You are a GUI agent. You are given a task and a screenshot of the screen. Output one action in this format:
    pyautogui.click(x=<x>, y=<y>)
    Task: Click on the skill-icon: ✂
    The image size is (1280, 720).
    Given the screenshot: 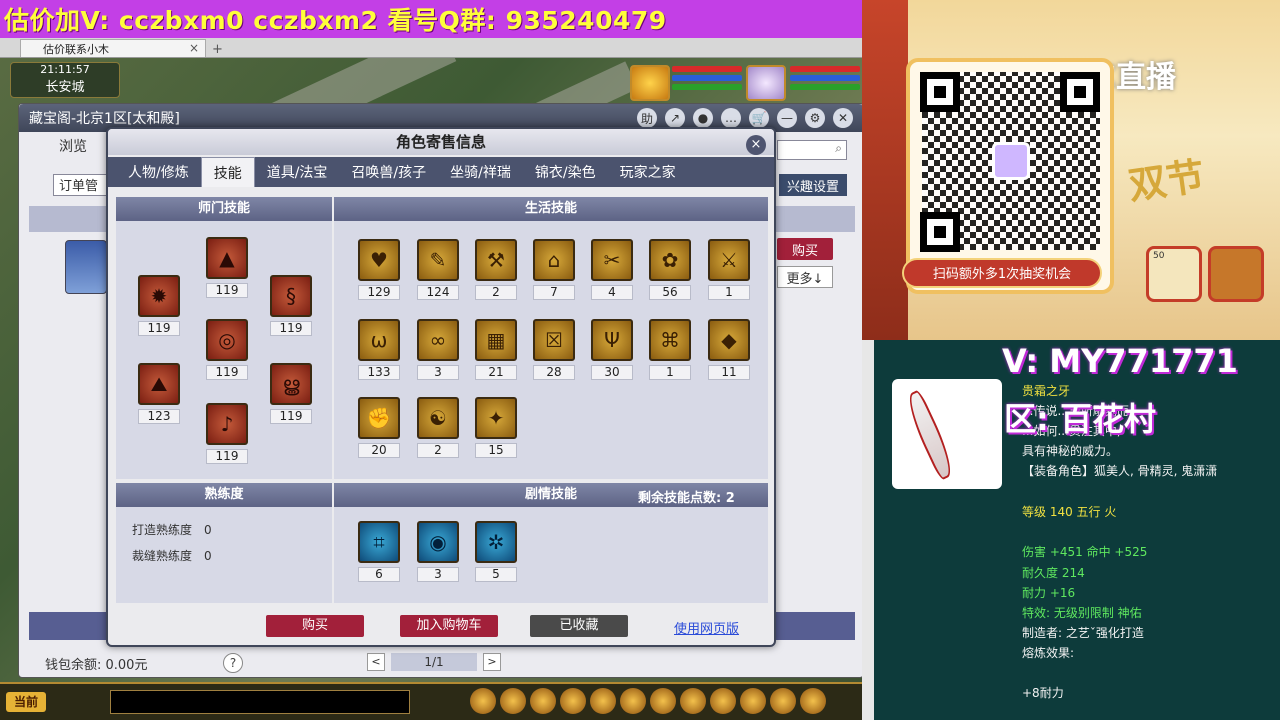 What is the action you would take?
    pyautogui.click(x=612, y=260)
    